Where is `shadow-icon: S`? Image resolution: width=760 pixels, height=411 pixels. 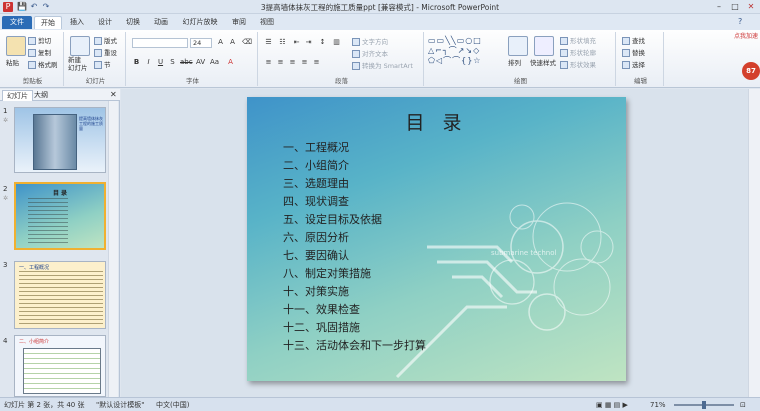 shadow-icon: S is located at coordinates (172, 62).